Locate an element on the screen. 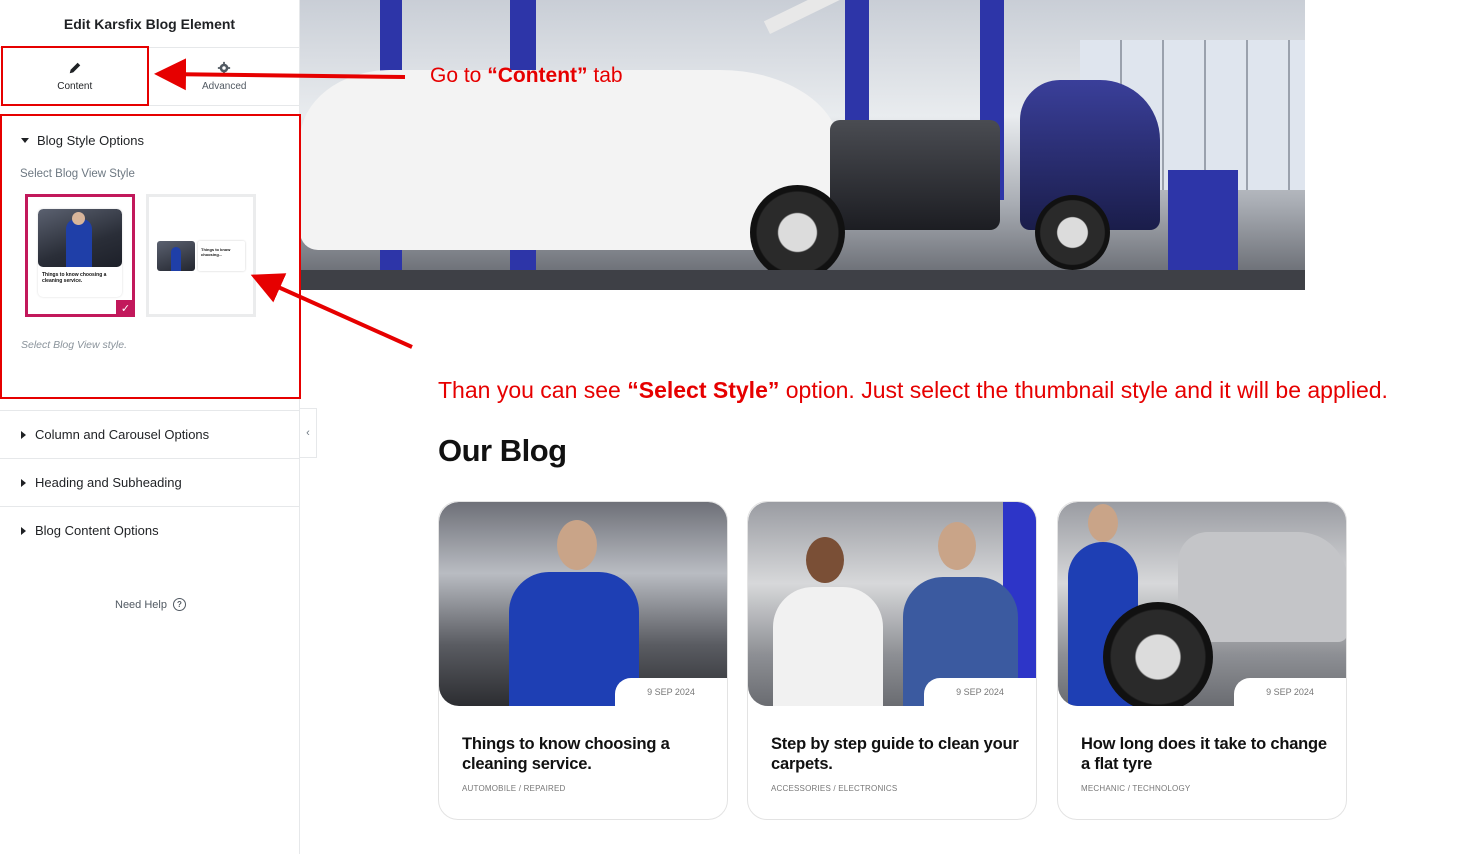 The height and width of the screenshot is (854, 1464). thumb-preview-image is located at coordinates (80, 238).